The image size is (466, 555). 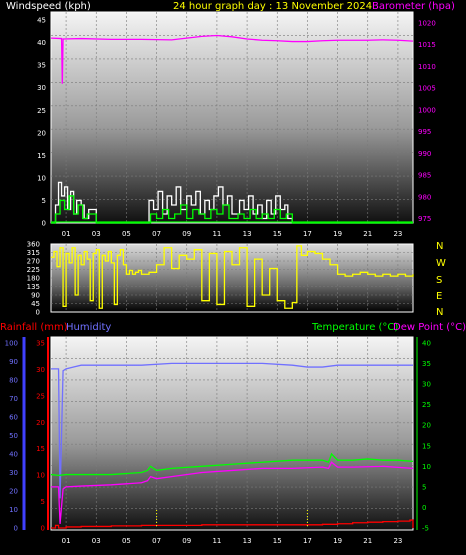 What do you see at coordinates (13, 492) in the screenshot?
I see `humidity-y-tick: 20` at bounding box center [13, 492].